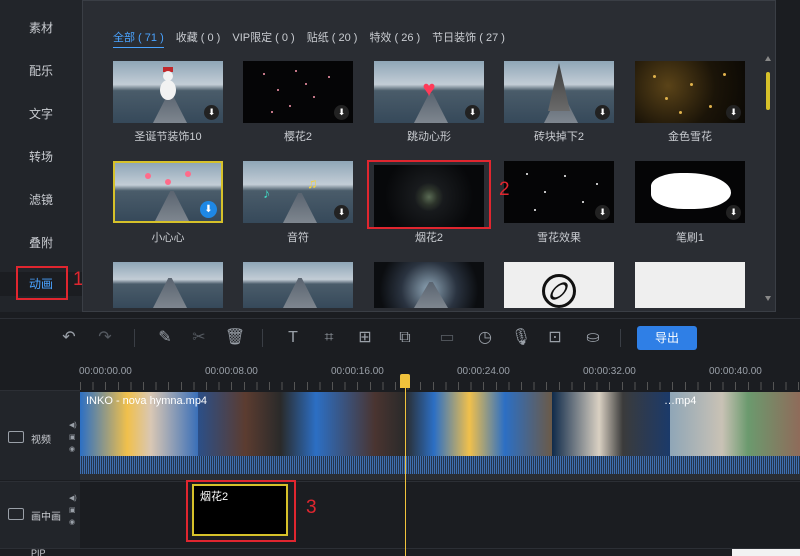 The height and width of the screenshot is (556, 800). Describe the element at coordinates (690, 238) in the screenshot. I see `library-item-caption: 笔刷1` at that location.